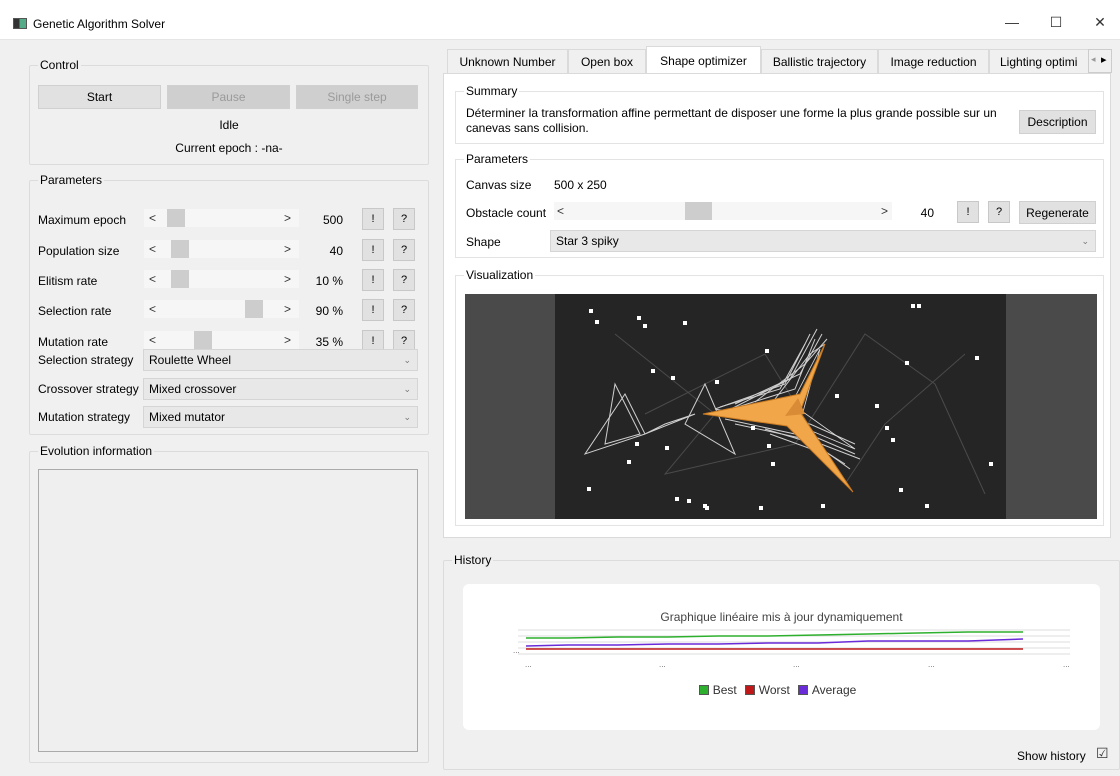 This screenshot has height=776, width=1120. What do you see at coordinates (492, 91) in the screenshot?
I see `summary-title: Summary` at bounding box center [492, 91].